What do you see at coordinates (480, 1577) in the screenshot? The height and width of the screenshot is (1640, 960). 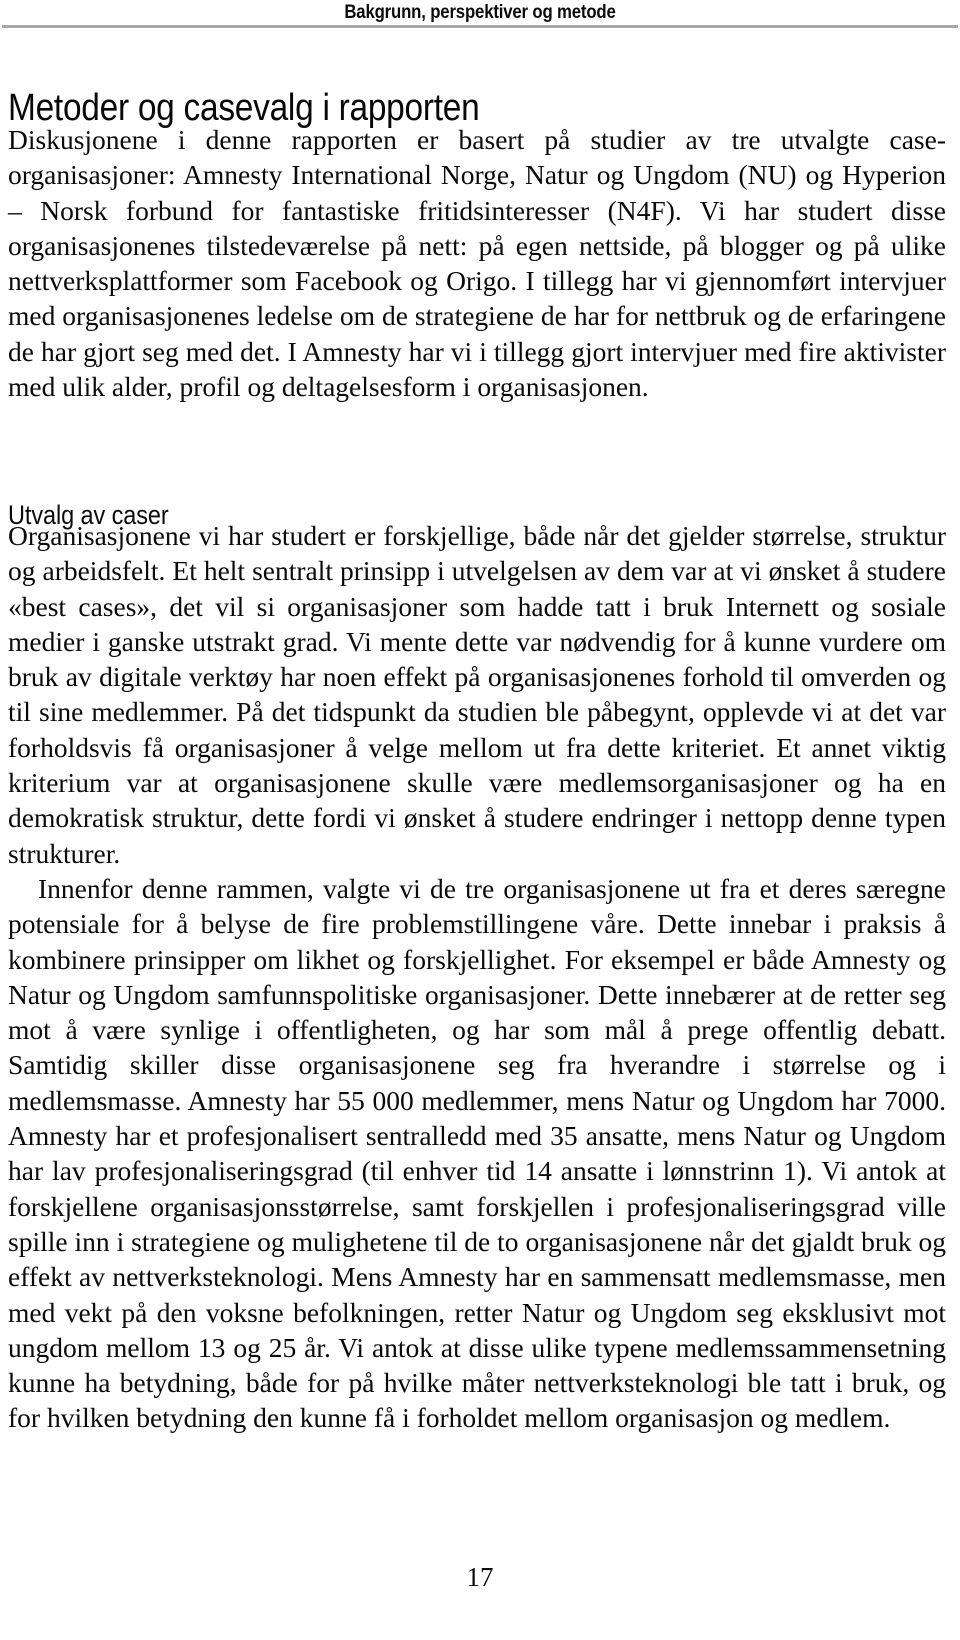 I see `page-number: 17` at bounding box center [480, 1577].